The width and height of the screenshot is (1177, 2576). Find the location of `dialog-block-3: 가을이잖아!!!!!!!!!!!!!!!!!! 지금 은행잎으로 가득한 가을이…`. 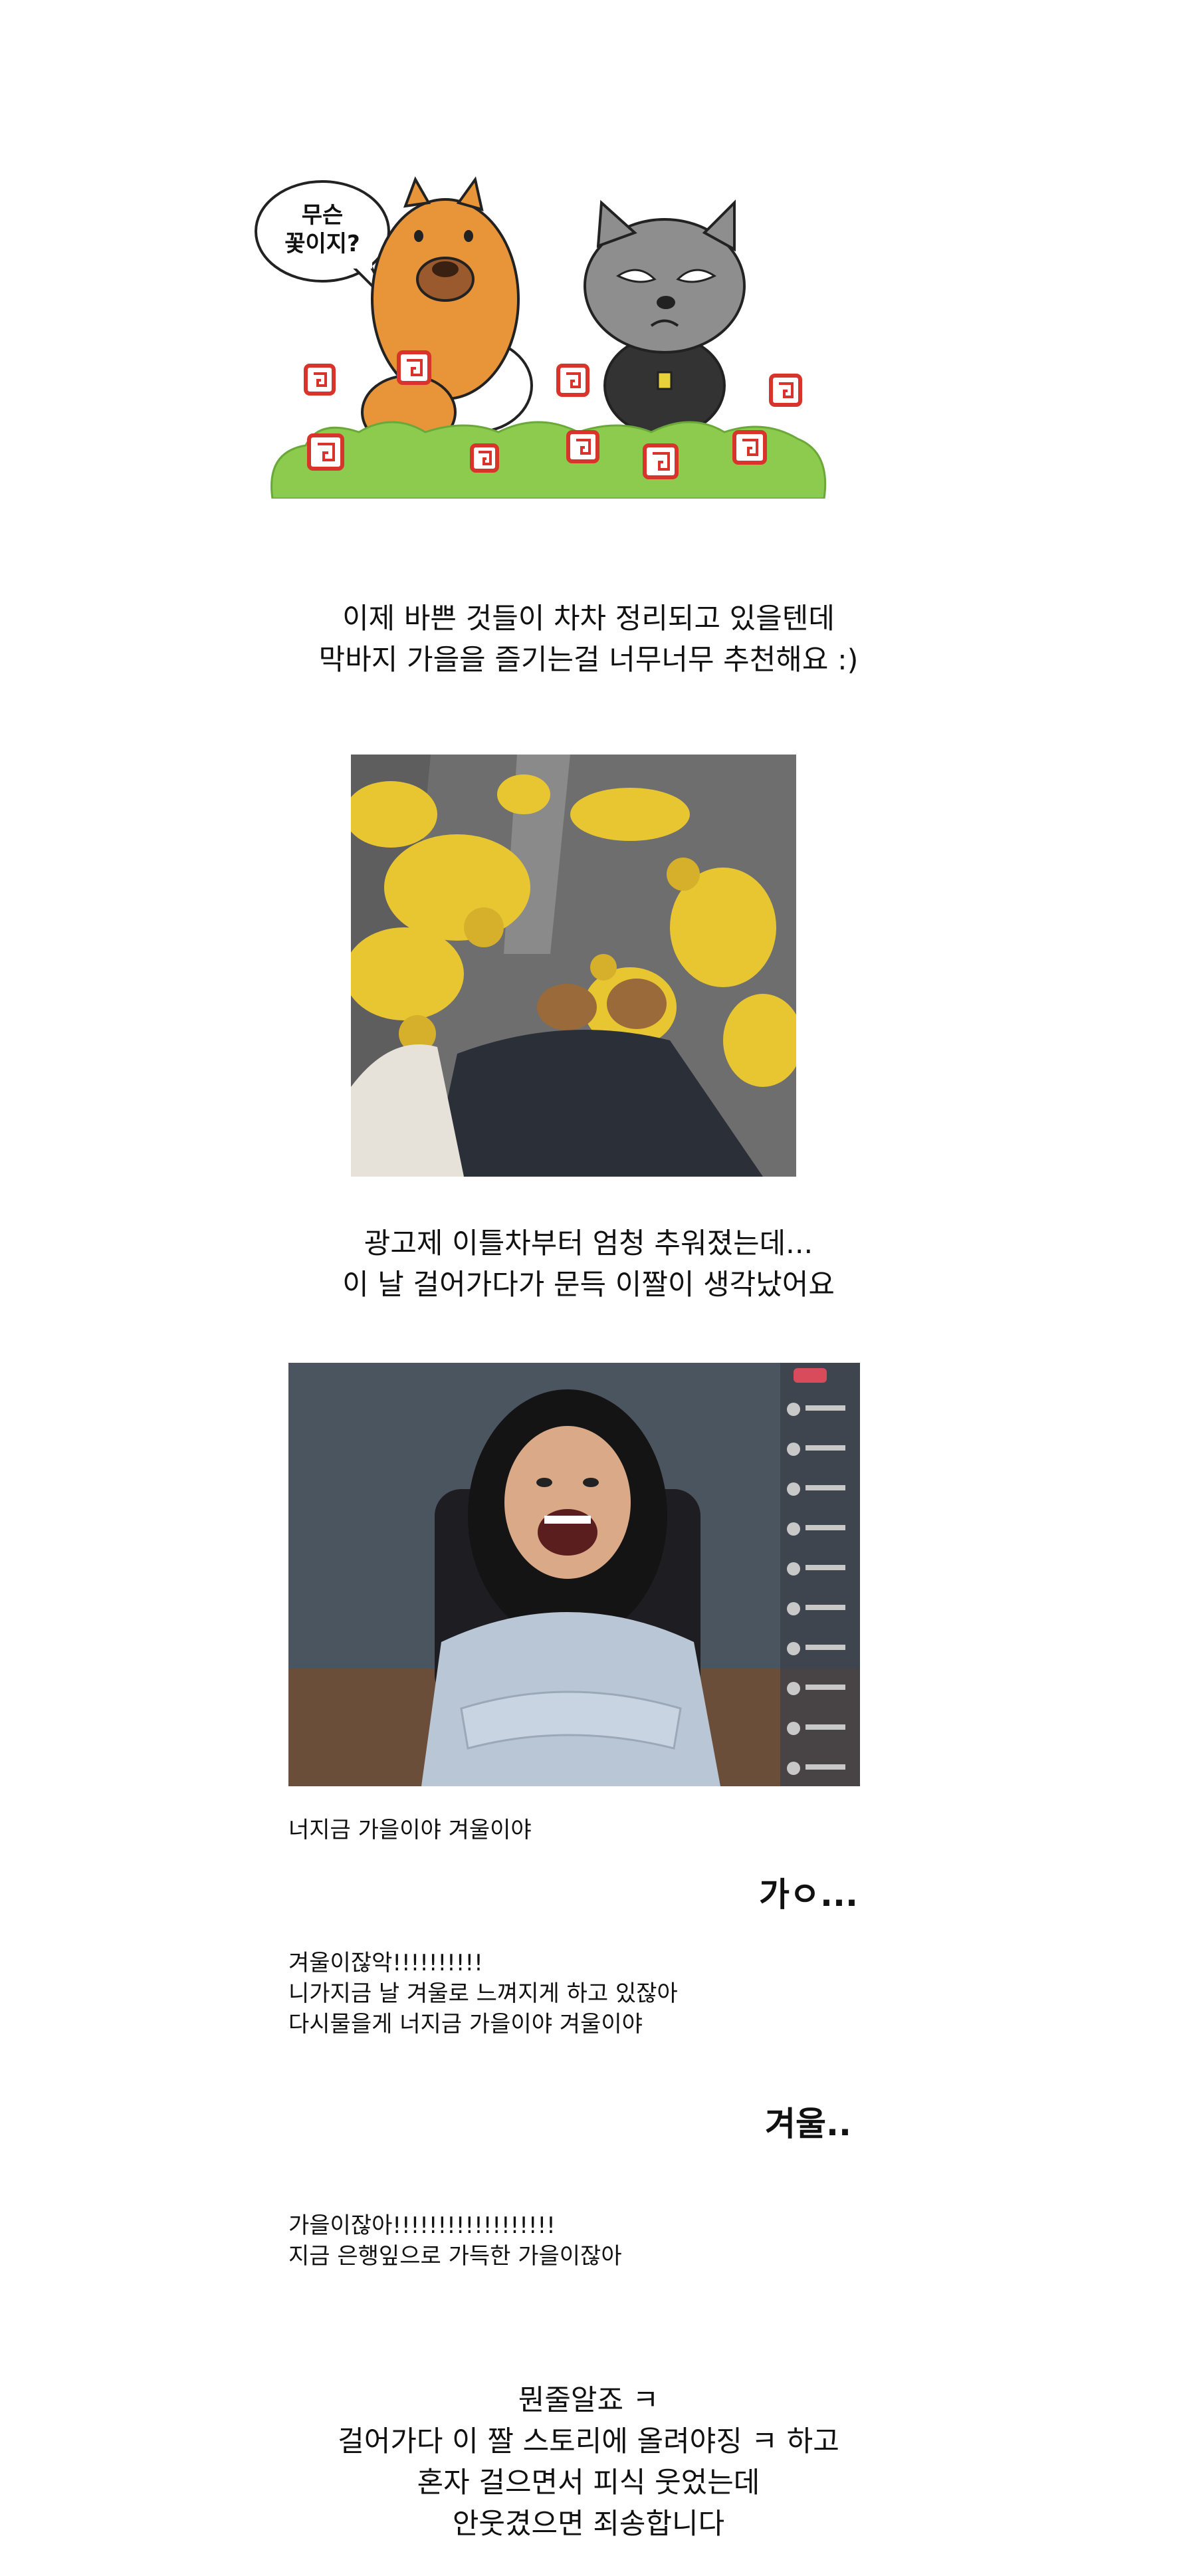

dialog-block-3: 가을이잖아!!!!!!!!!!!!!!!!!! 지금 은행잎으로 가득한 가을이… is located at coordinates (455, 2241).